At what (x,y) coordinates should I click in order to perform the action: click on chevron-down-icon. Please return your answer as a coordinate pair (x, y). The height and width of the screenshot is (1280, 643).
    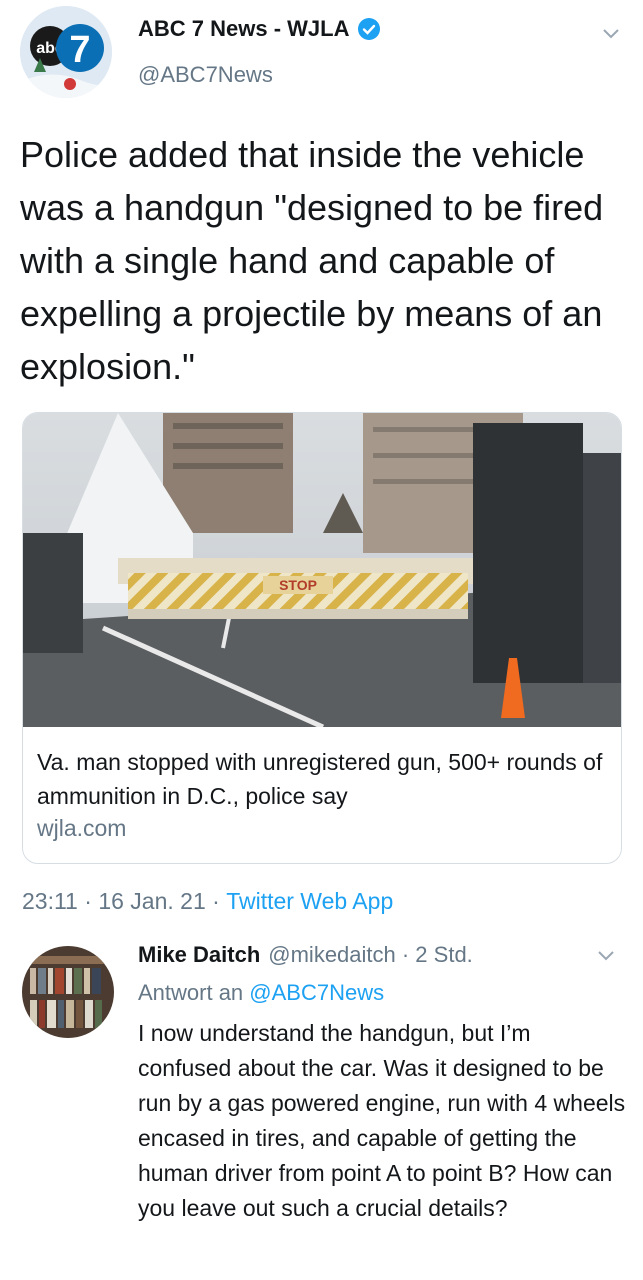
    Looking at the image, I should click on (611, 34).